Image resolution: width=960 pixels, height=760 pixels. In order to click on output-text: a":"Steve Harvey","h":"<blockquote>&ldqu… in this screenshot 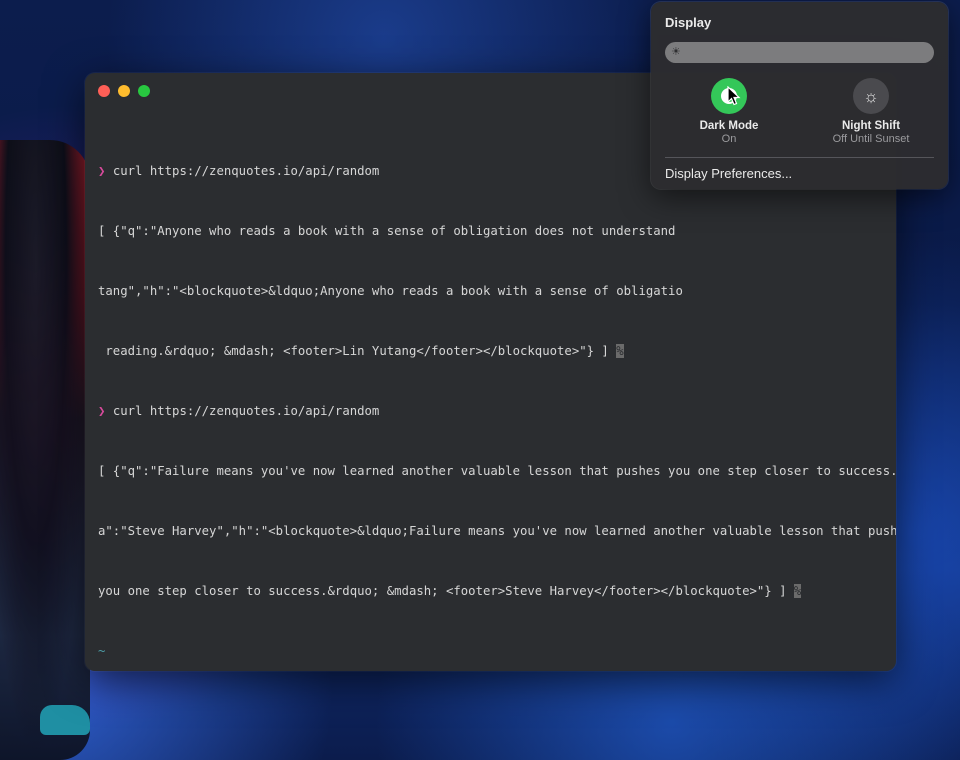, I will do `click(497, 531)`.